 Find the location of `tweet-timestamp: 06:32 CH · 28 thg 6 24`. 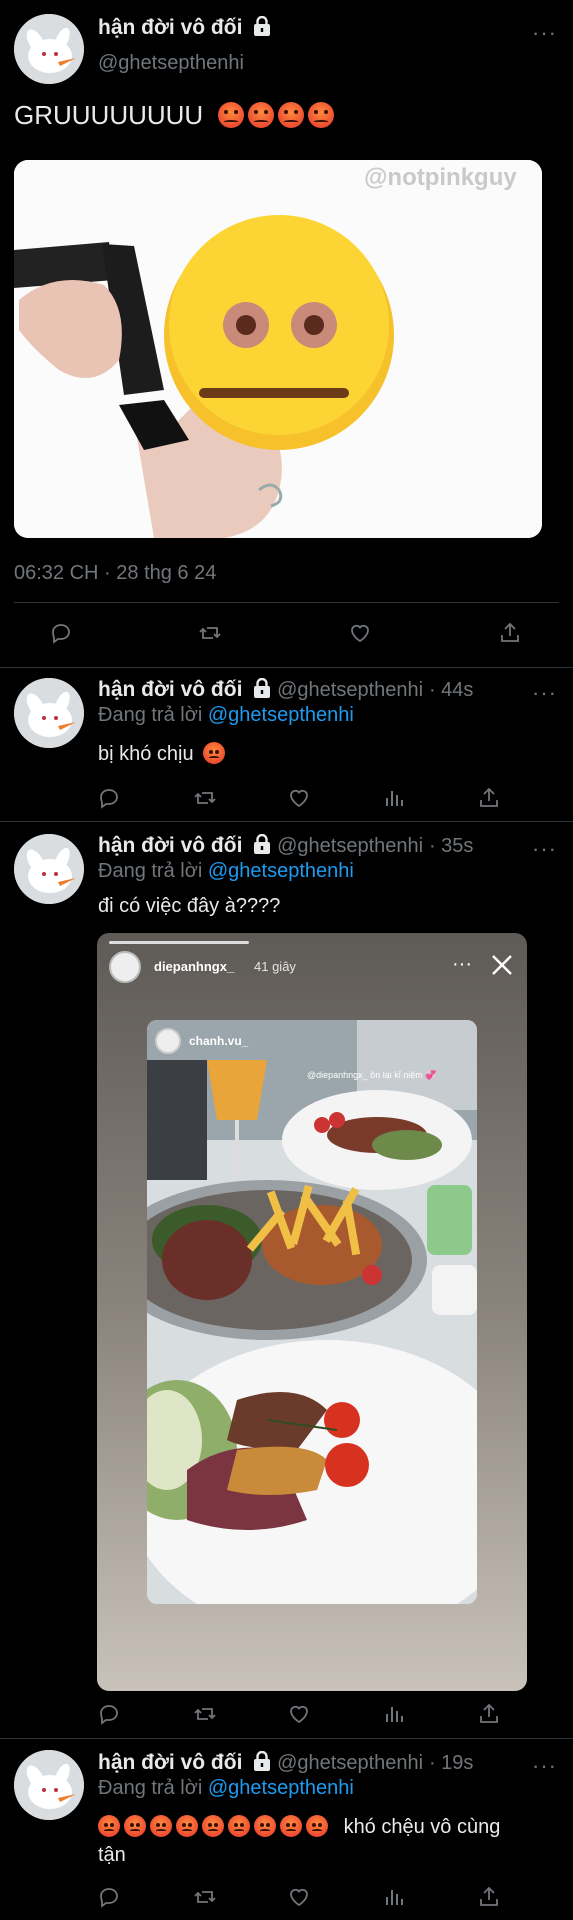

tweet-timestamp: 06:32 CH · 28 thg 6 24 is located at coordinates (115, 573).